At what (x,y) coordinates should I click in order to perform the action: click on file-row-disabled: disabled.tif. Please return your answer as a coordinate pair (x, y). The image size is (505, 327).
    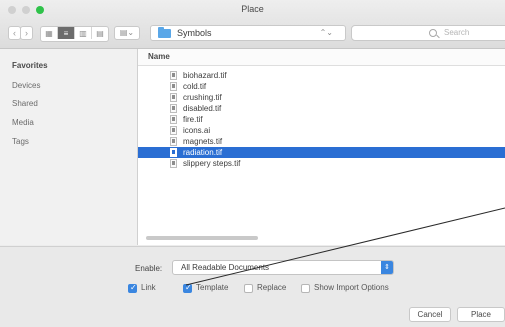
    Looking at the image, I should click on (321, 108).